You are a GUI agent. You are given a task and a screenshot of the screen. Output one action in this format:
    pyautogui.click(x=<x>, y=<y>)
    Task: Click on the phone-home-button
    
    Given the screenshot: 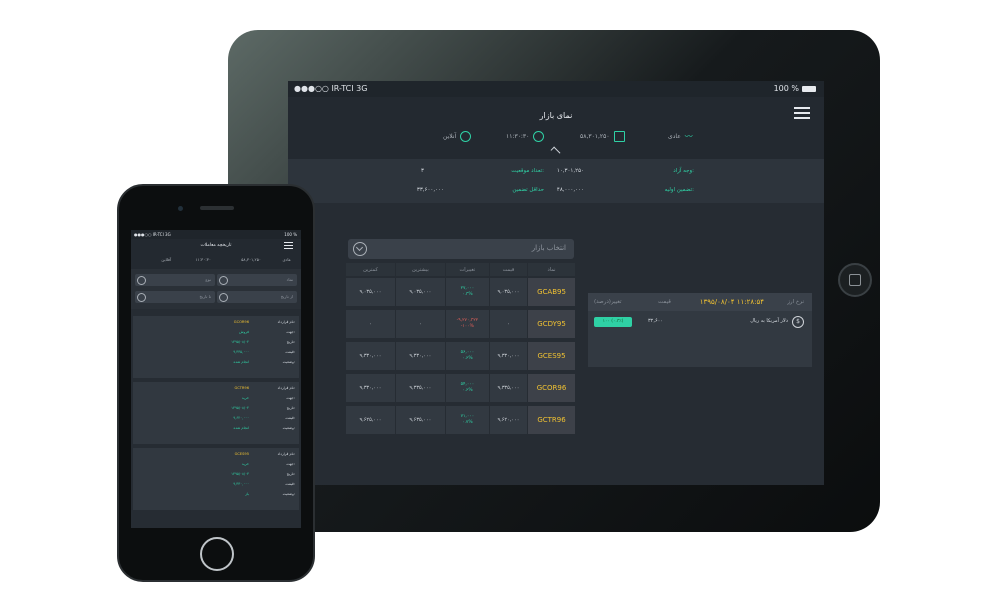 What is the action you would take?
    pyautogui.click(x=217, y=554)
    